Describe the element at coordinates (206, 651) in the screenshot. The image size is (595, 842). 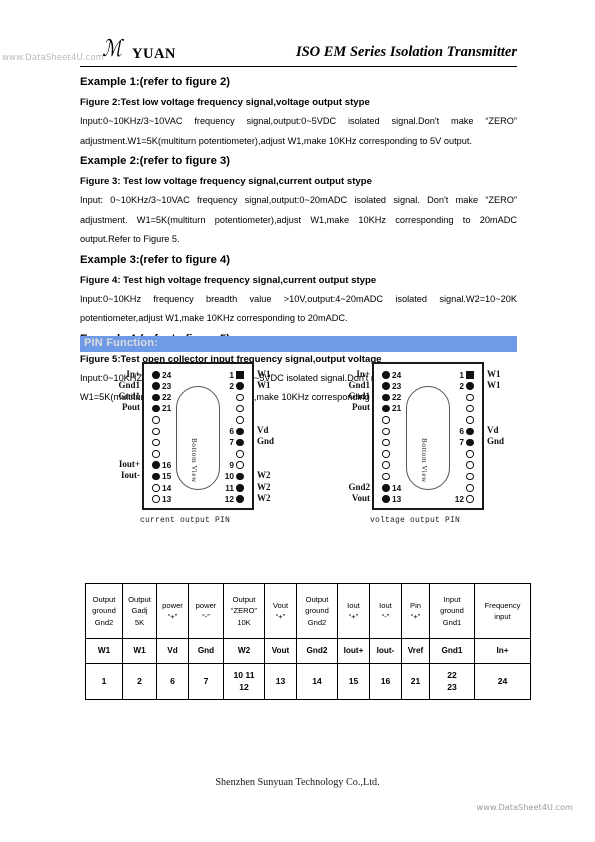
I see `table-cell: Gnd` at that location.